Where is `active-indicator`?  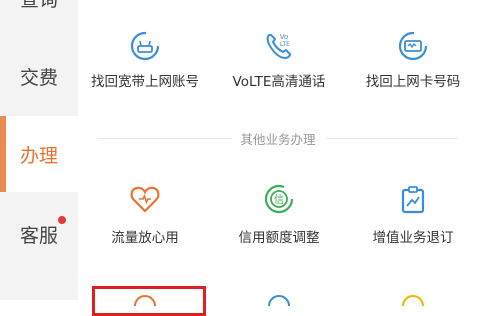
active-indicator is located at coordinates (3, 154).